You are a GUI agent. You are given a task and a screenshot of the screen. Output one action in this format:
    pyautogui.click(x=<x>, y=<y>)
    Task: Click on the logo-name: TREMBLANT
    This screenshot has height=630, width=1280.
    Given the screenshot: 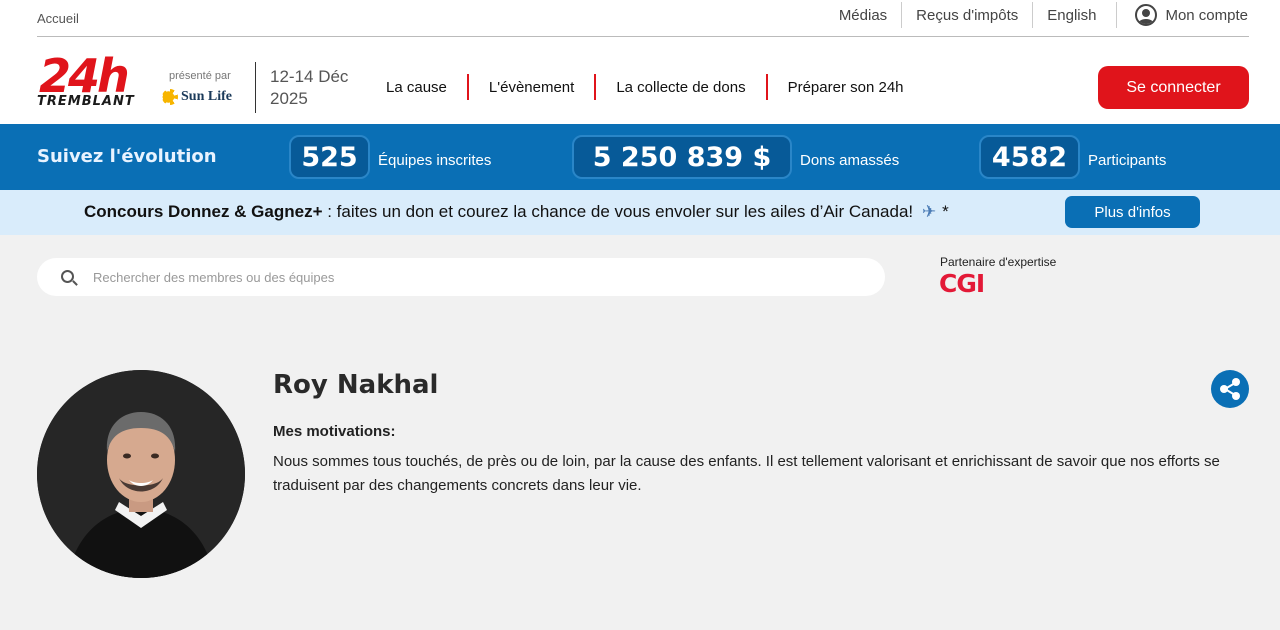 What is the action you would take?
    pyautogui.click(x=86, y=101)
    